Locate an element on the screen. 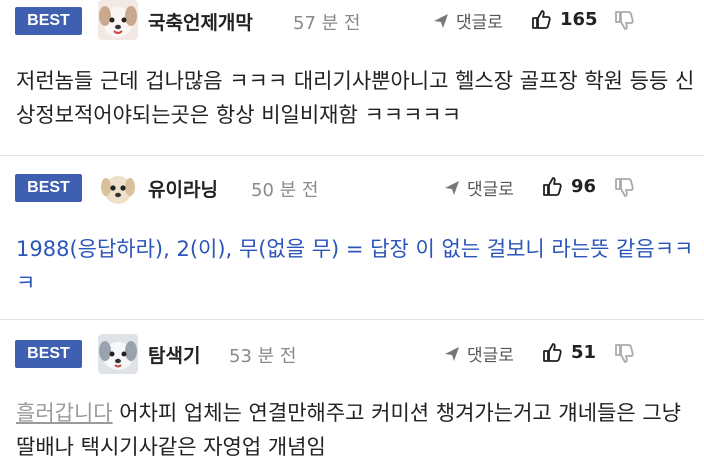 The image size is (704, 475). like-button: 96 is located at coordinates (568, 186).